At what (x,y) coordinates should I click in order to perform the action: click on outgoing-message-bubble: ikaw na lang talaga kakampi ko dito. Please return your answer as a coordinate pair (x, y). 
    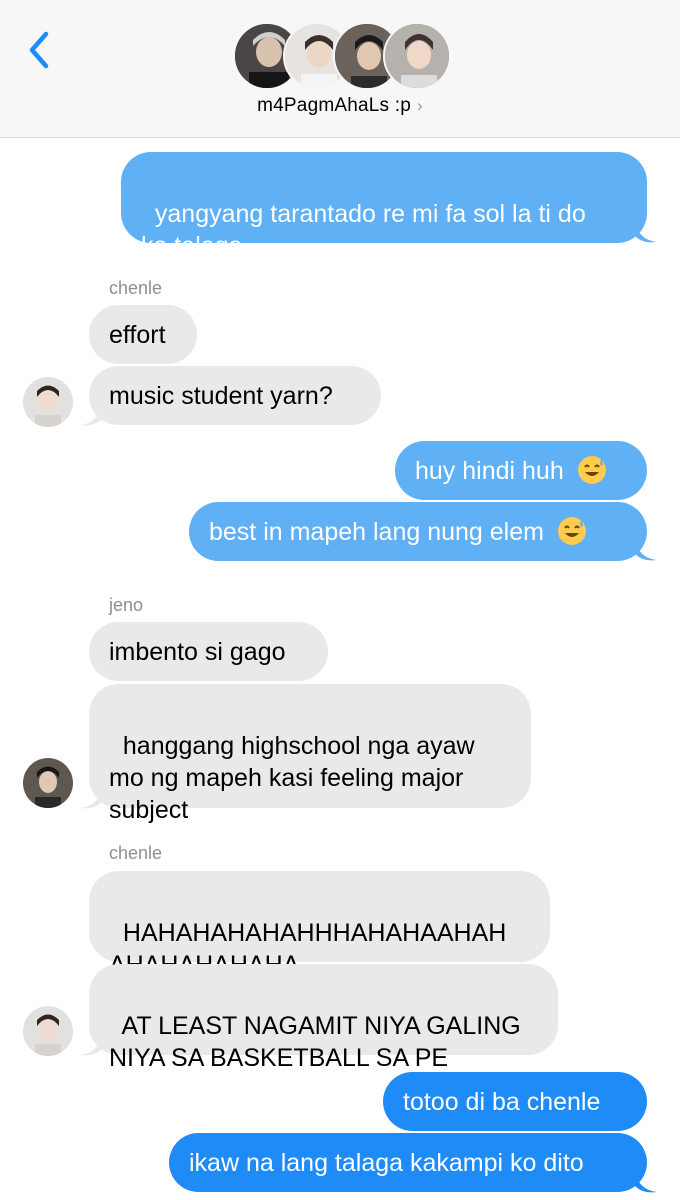
    Looking at the image, I should click on (408, 1162).